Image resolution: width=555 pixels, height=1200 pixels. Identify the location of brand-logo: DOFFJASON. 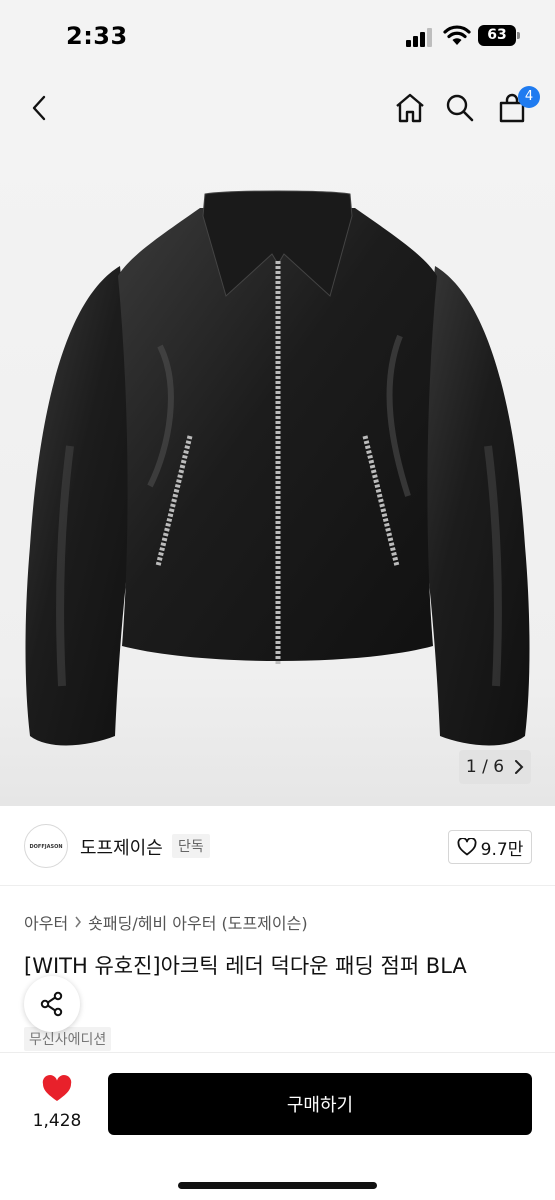
(46, 846).